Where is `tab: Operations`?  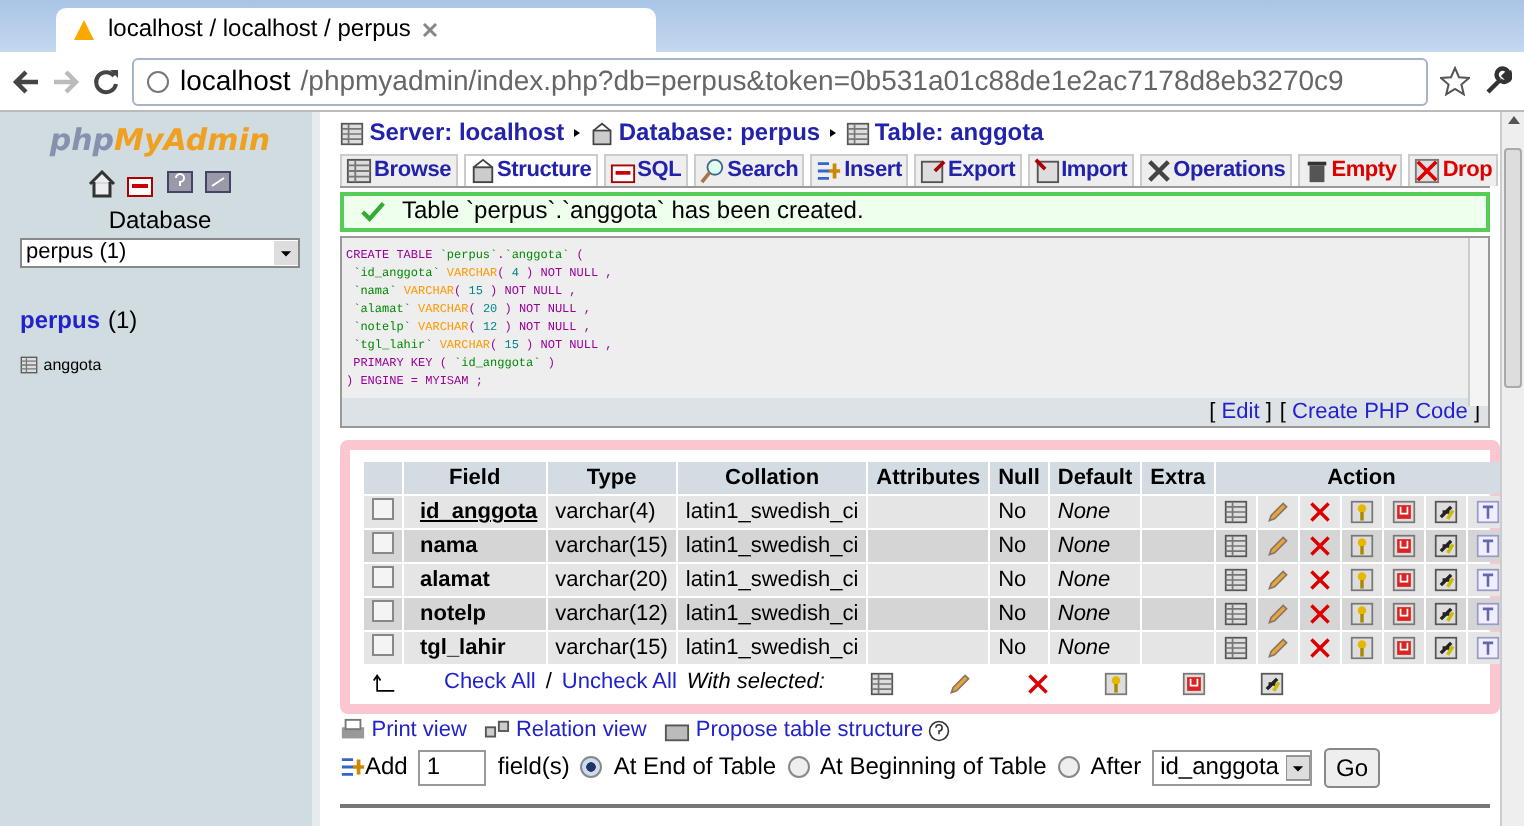
tab: Operations is located at coordinates (1215, 169).